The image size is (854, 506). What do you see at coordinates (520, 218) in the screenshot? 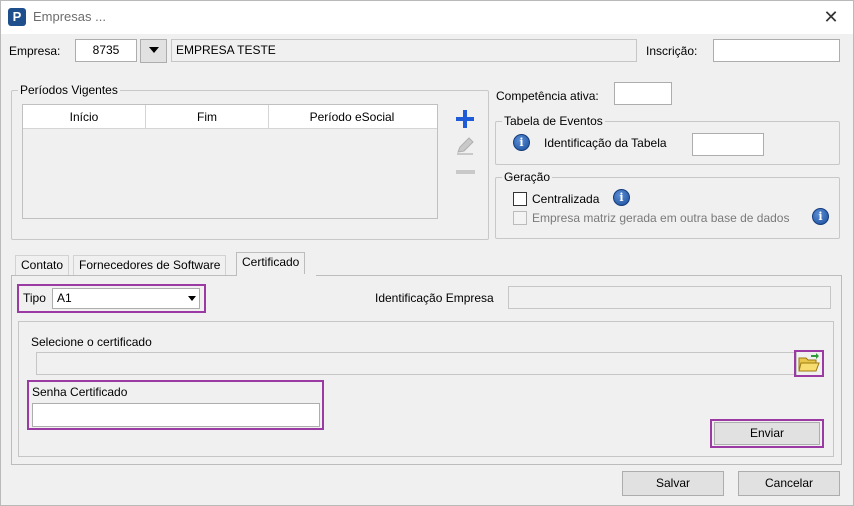
I see `empresa-matriz-checkbox` at bounding box center [520, 218].